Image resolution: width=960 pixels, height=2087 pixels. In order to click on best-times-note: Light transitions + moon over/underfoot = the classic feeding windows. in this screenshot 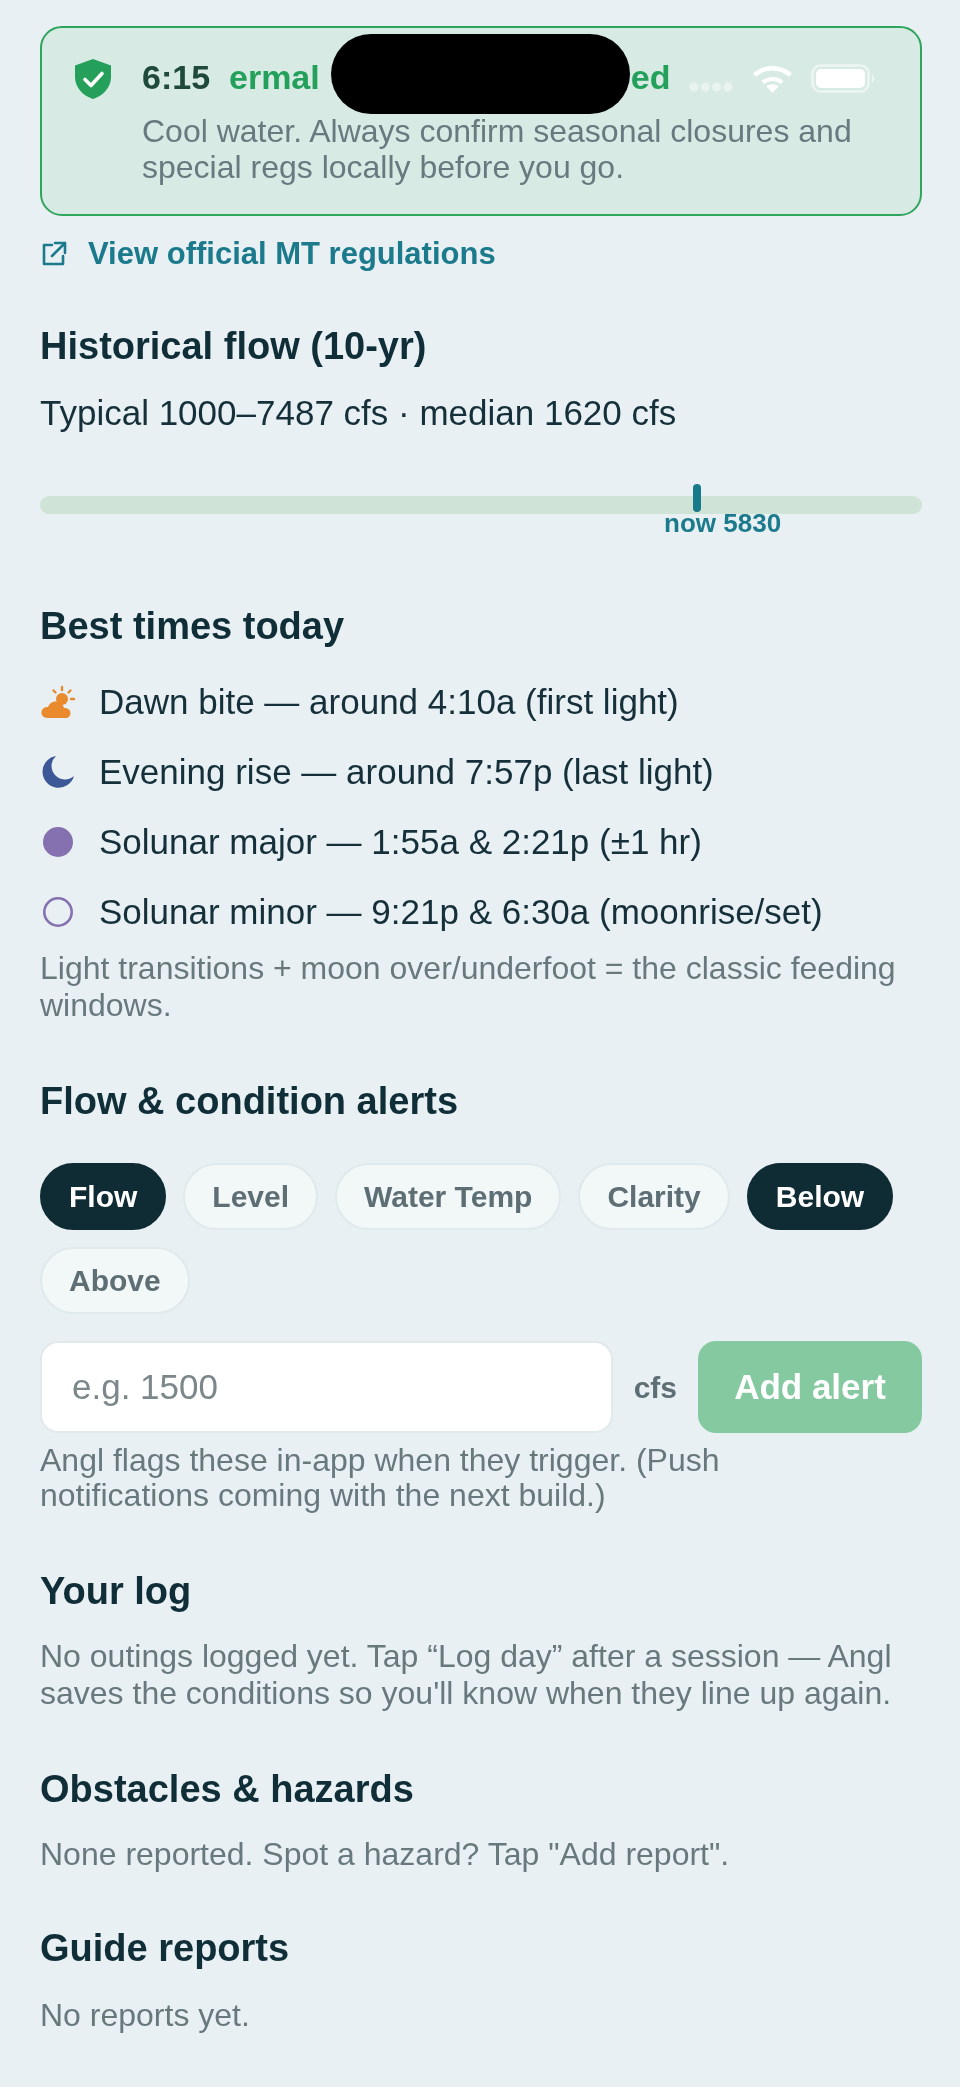, I will do `click(468, 987)`.